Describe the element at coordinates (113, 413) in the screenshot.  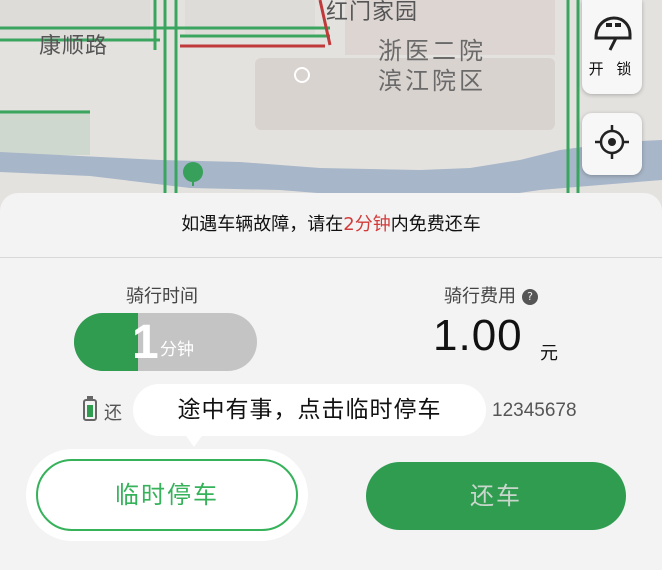
I see `status-left-text: 还` at that location.